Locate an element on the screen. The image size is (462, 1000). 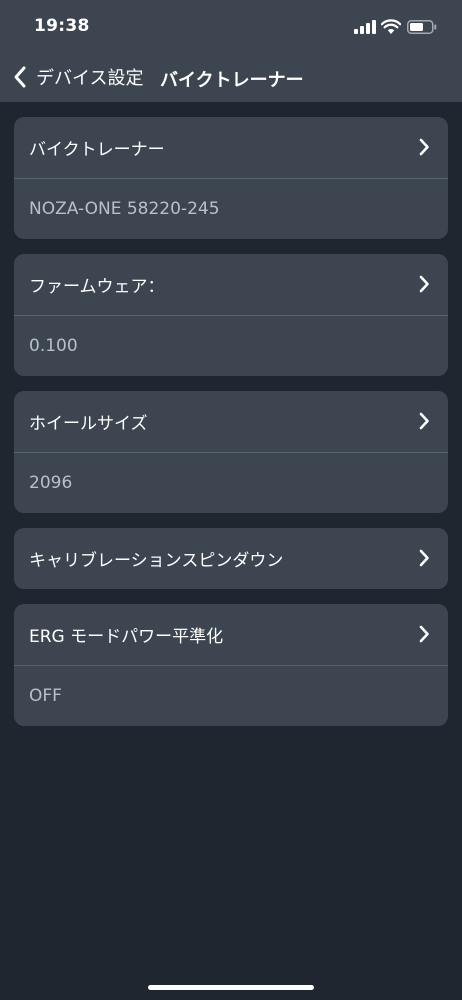
signal-icon is located at coordinates (365, 27).